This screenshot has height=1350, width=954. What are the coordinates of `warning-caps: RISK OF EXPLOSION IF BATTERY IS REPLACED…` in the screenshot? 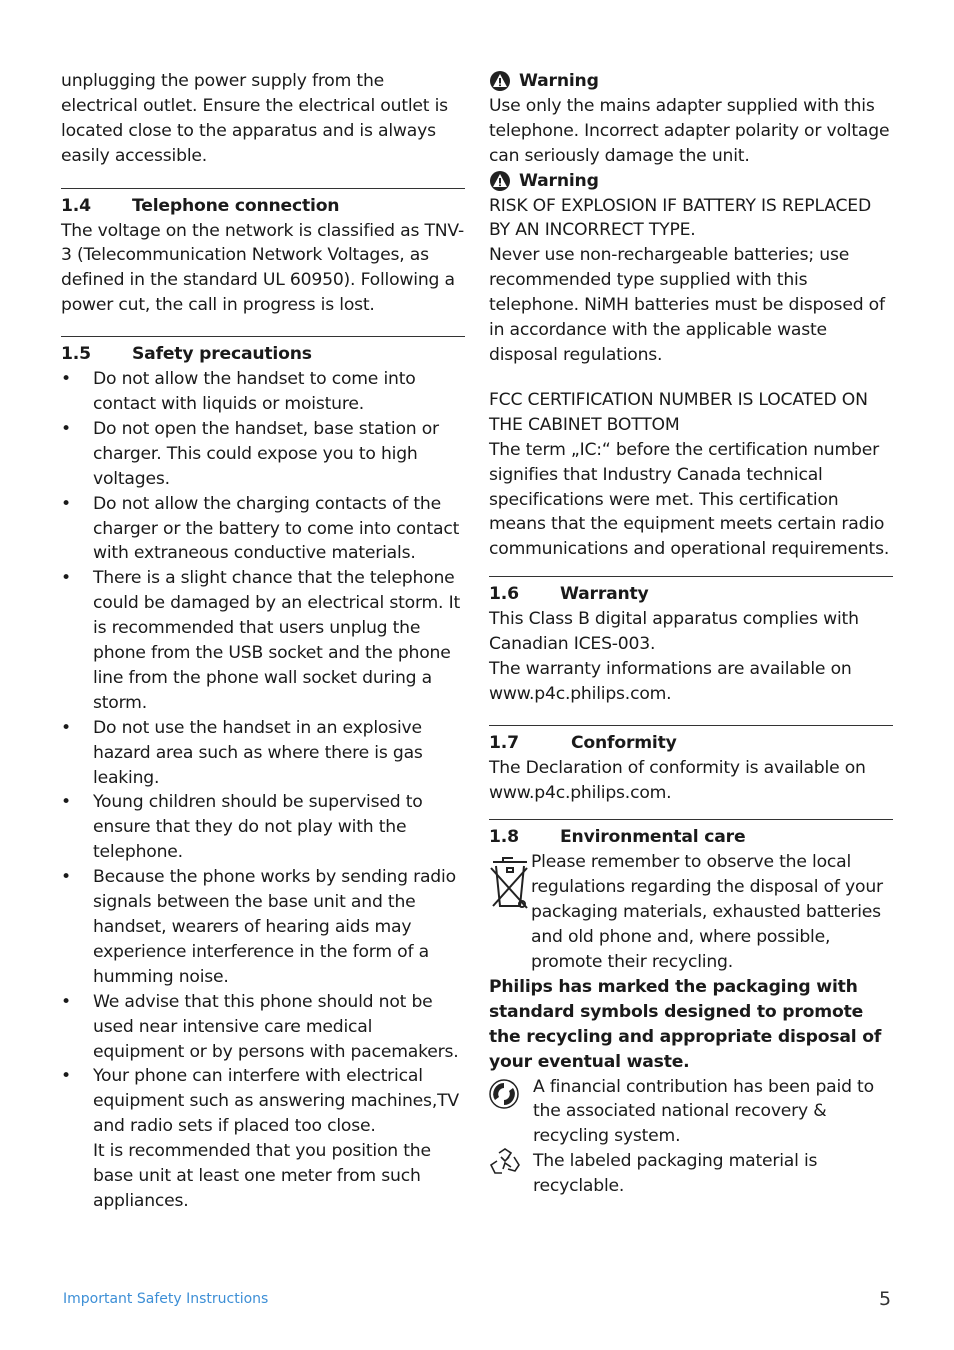 It's located at (680, 218).